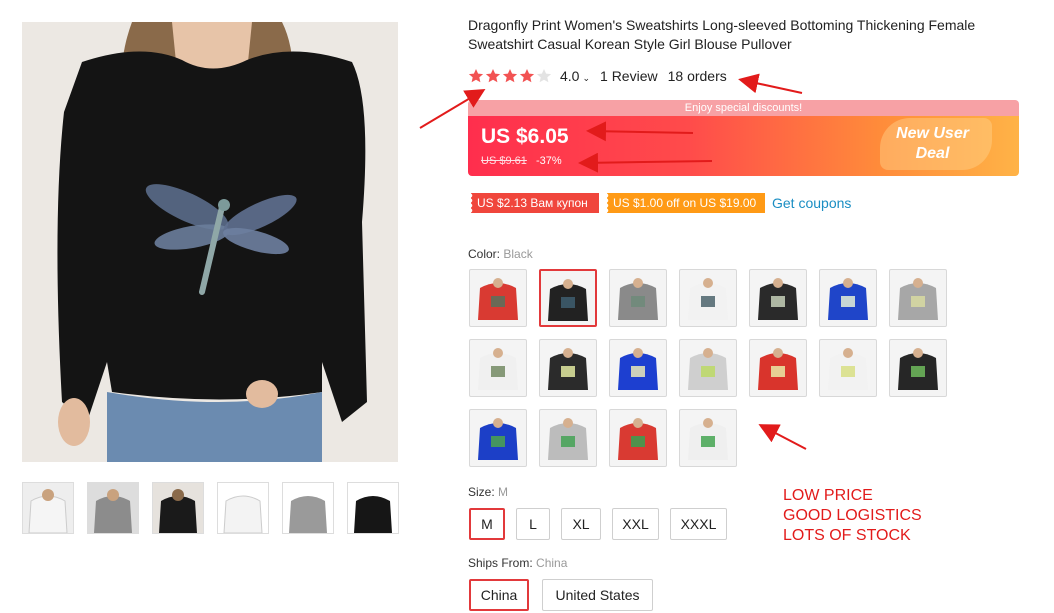 This screenshot has width=1054, height=613. I want to click on ships-option-china: China, so click(499, 595).